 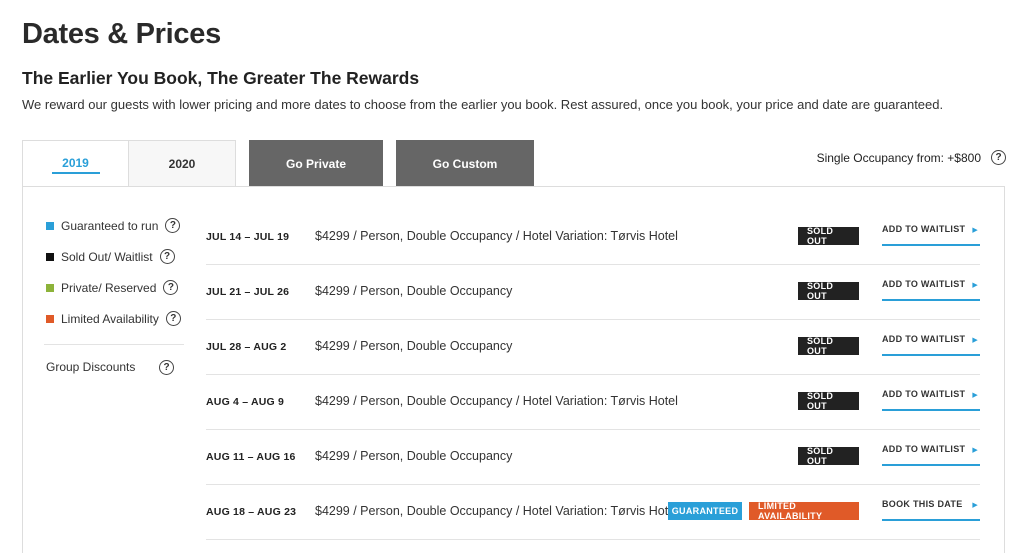 I want to click on tab-2019: 2019, so click(x=75, y=163).